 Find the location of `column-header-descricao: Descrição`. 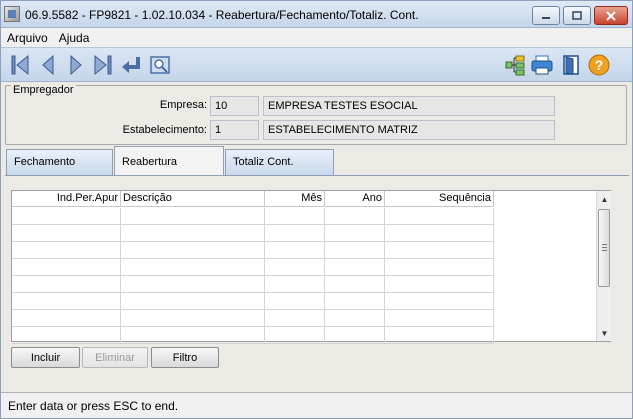

column-header-descricao: Descrição is located at coordinates (193, 199).